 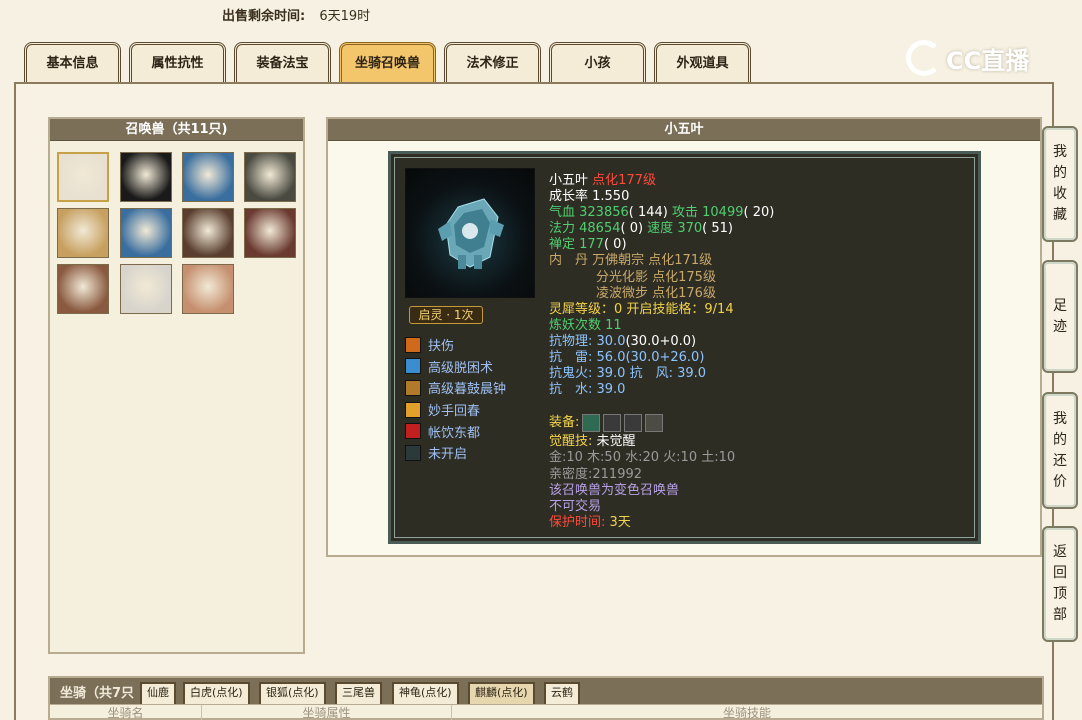 What do you see at coordinates (702, 62) in the screenshot?
I see `tab-appearance: 外观道具` at bounding box center [702, 62].